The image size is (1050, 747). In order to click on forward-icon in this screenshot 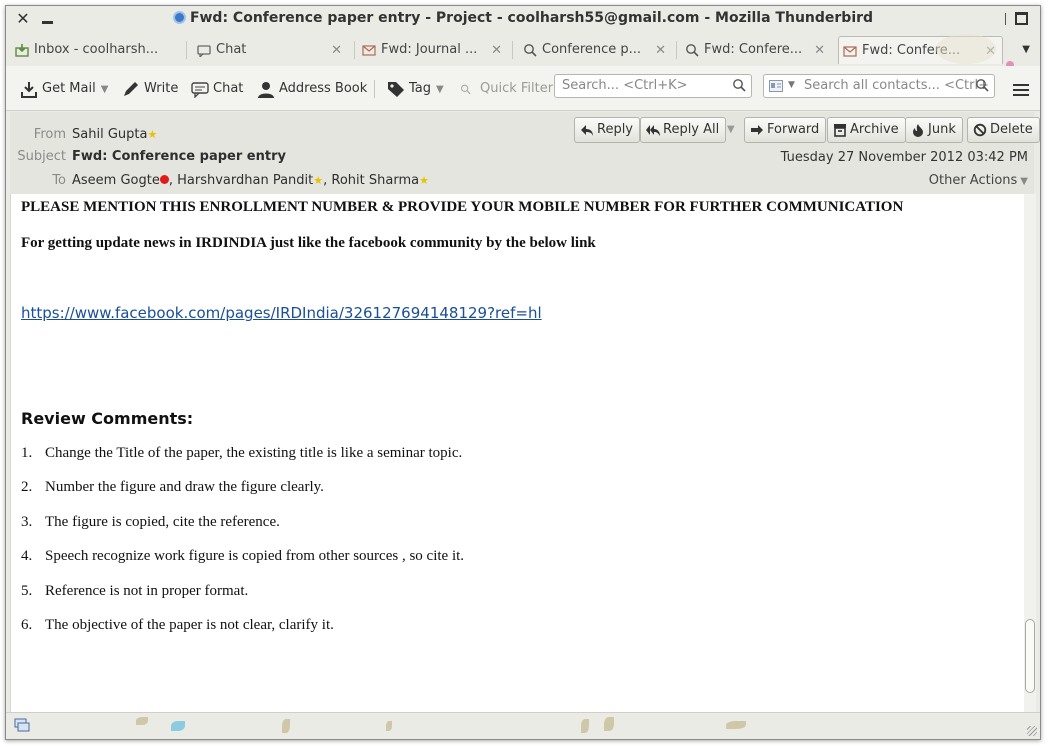, I will do `click(757, 130)`.